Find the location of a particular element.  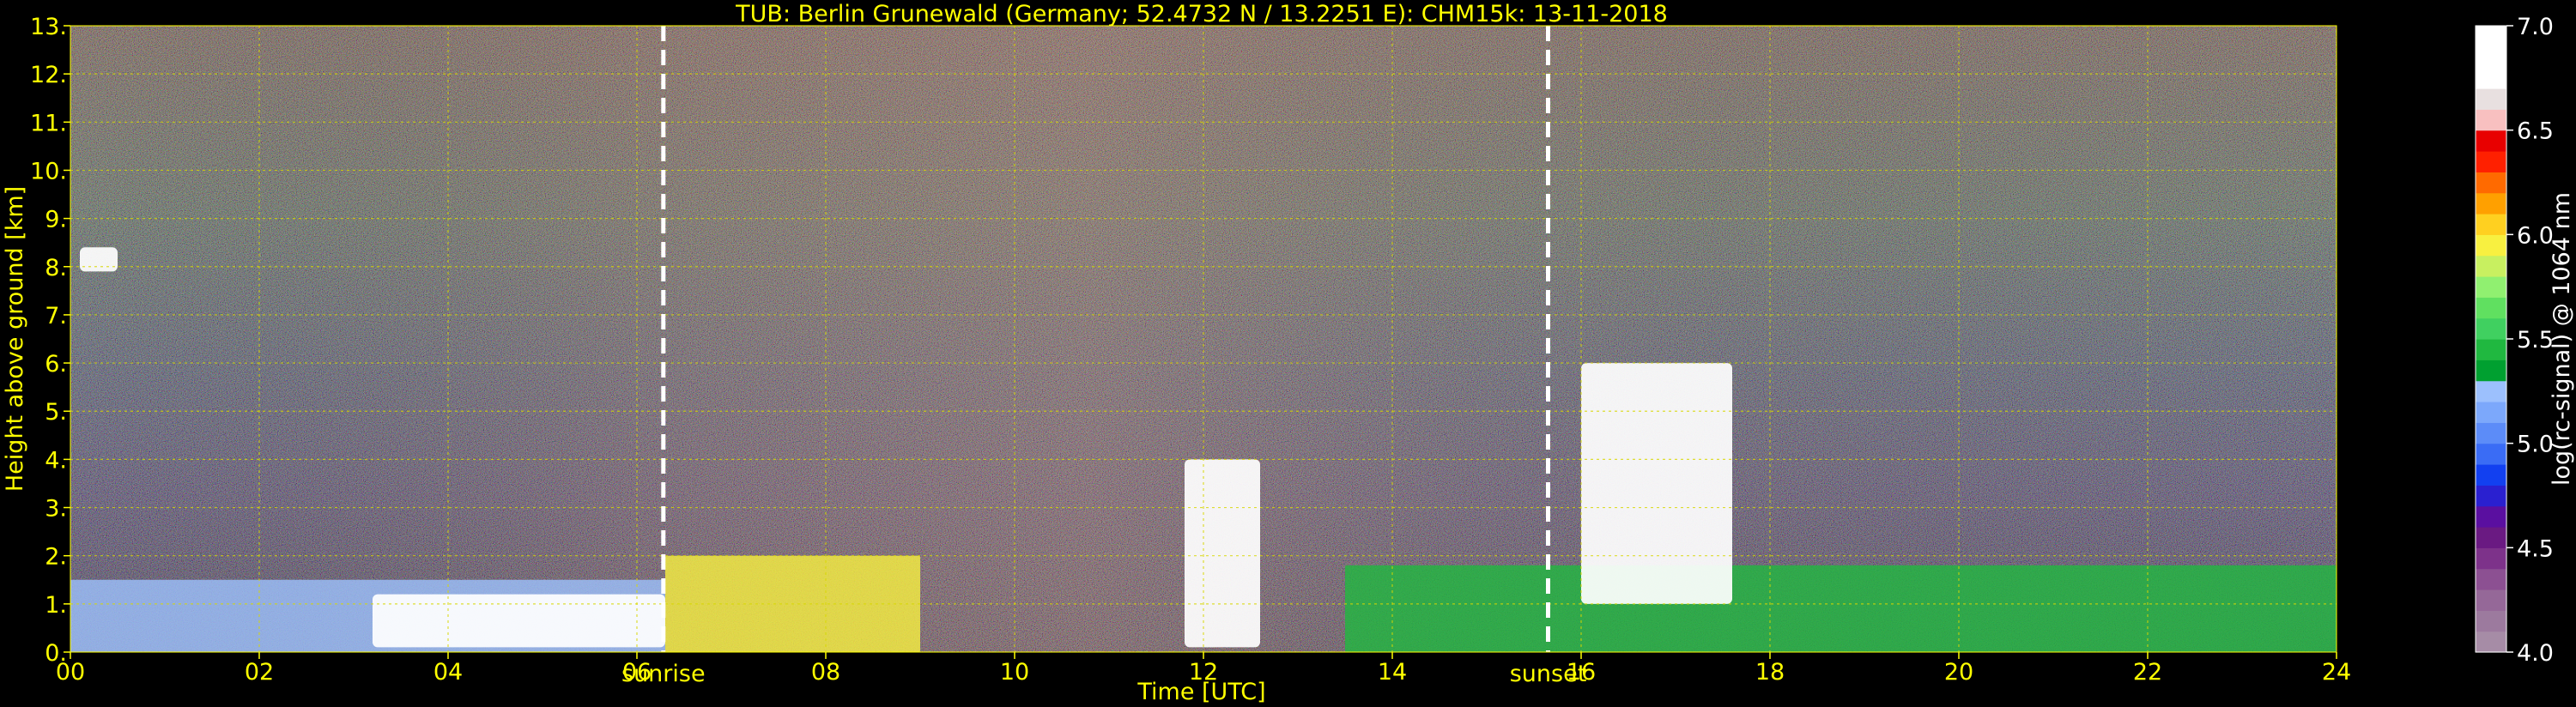

y-tick-label: 4. is located at coordinates (56, 460).